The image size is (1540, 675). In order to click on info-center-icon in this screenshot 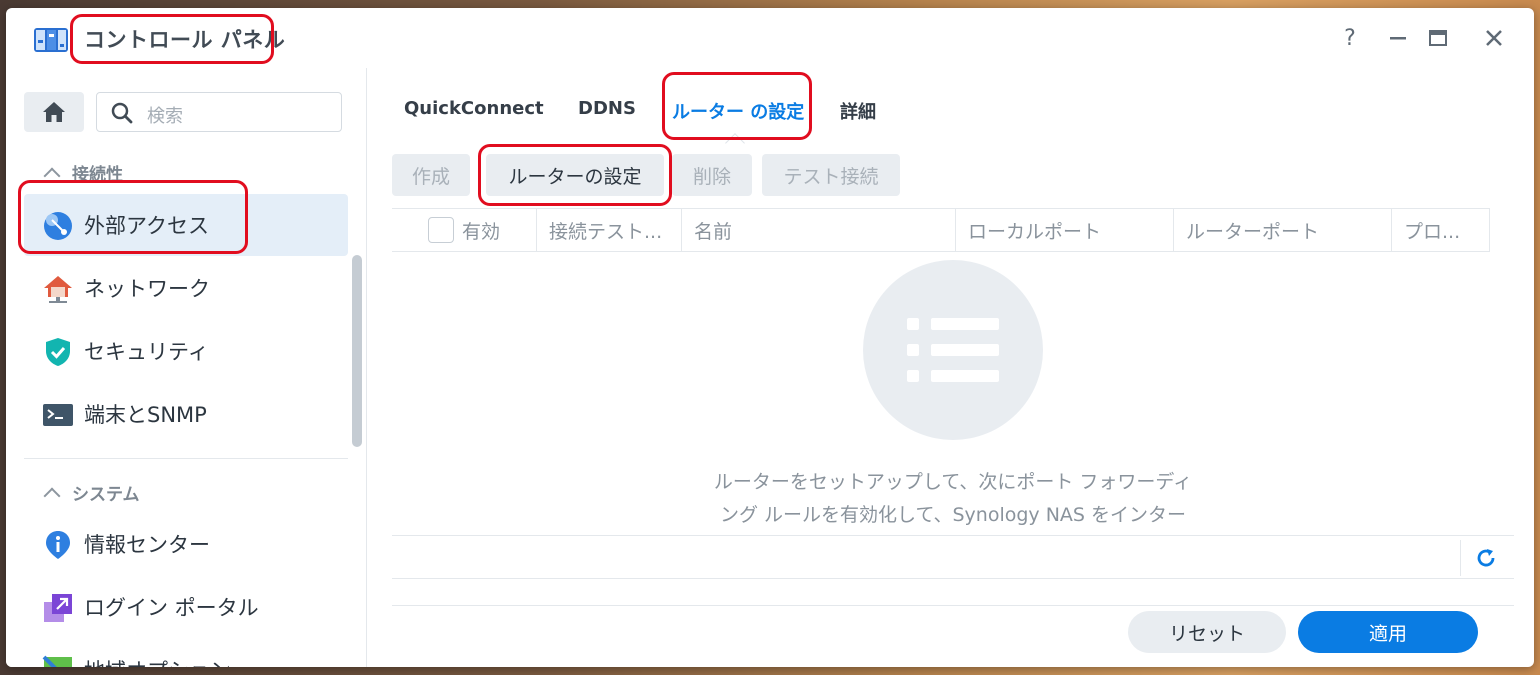, I will do `click(58, 545)`.